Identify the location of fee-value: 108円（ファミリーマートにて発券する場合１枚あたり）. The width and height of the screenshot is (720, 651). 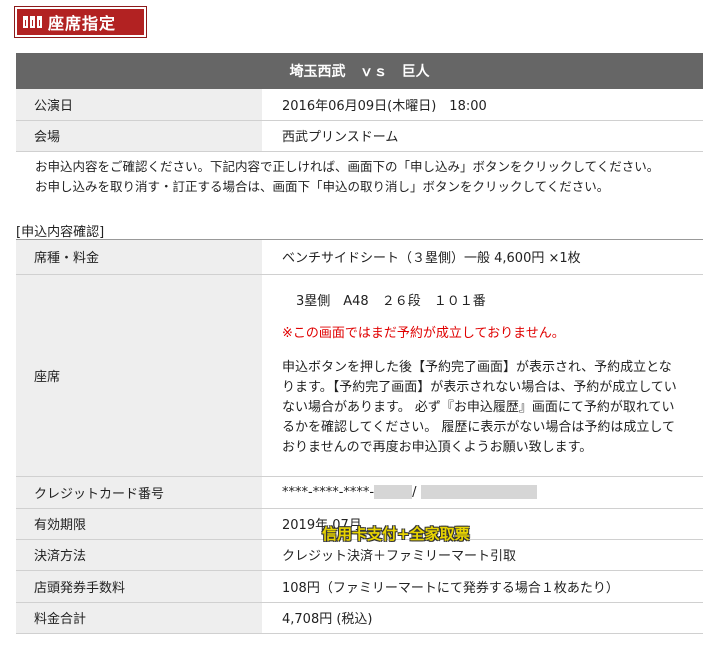
(482, 586).